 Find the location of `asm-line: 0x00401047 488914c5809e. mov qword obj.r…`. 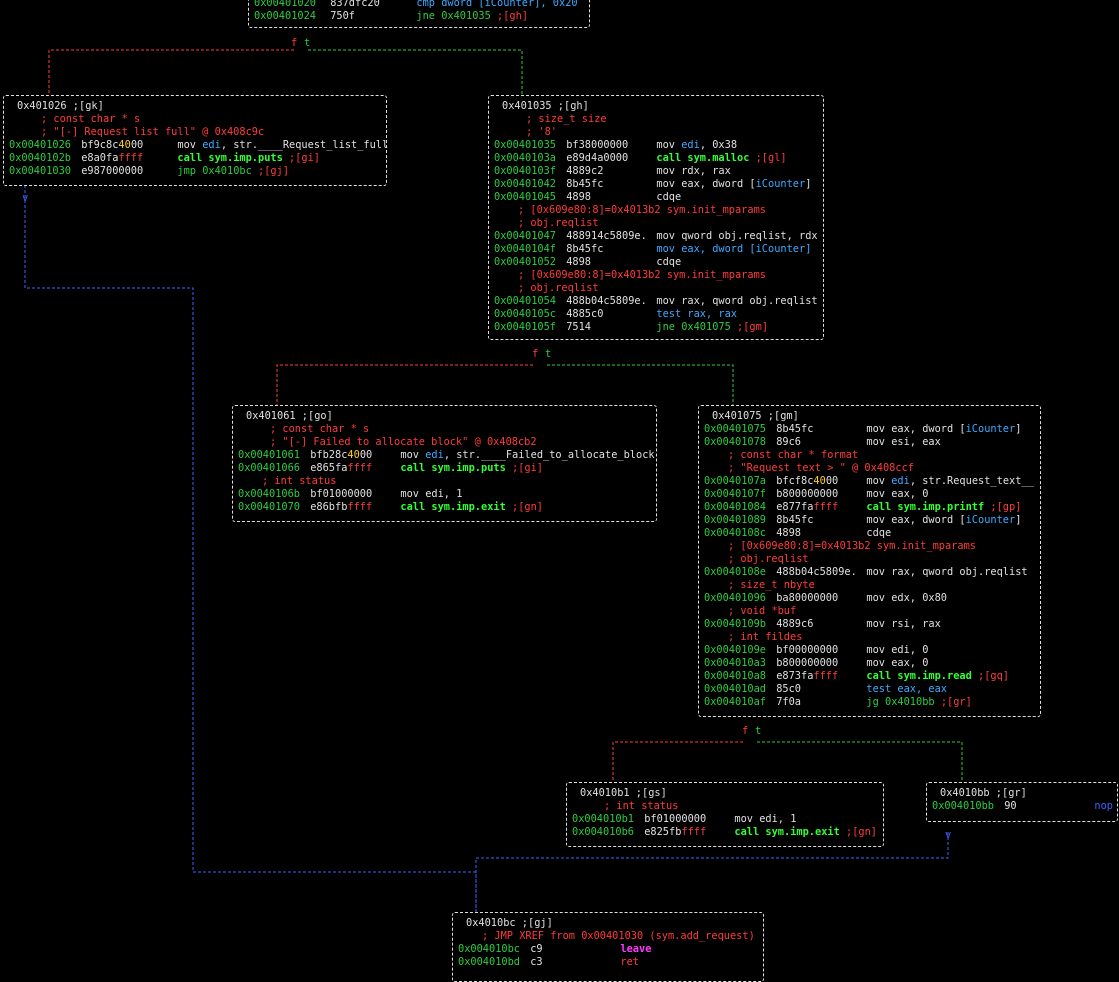

asm-line: 0x00401047 488914c5809e. mov qword obj.r… is located at coordinates (656, 236).